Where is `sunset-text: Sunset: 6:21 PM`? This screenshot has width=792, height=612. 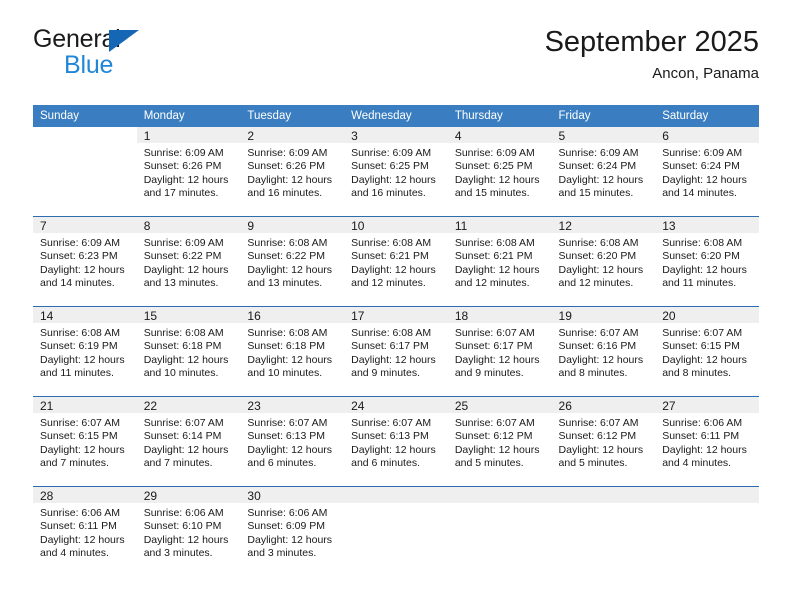
sunset-text: Sunset: 6:21 PM is located at coordinates (390, 256).